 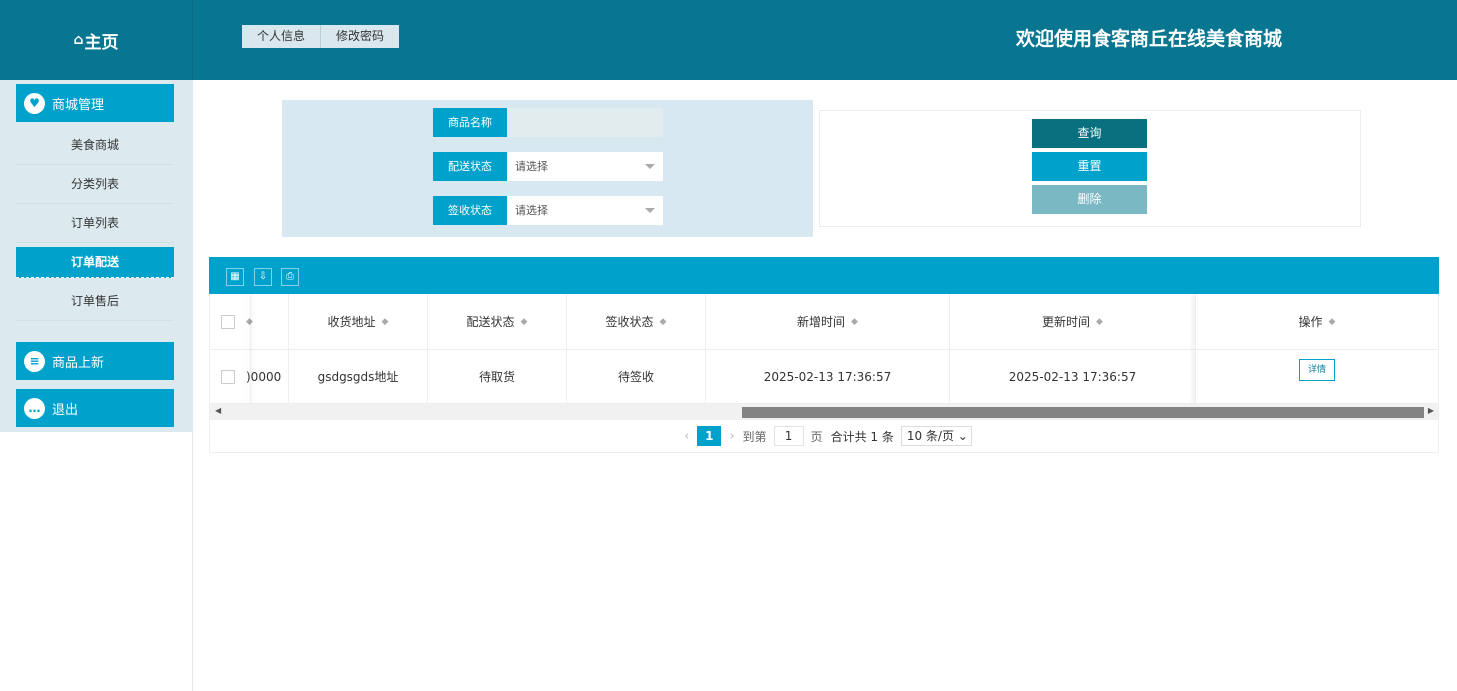 What do you see at coordinates (1310, 322) in the screenshot?
I see `column-label: 操作` at bounding box center [1310, 322].